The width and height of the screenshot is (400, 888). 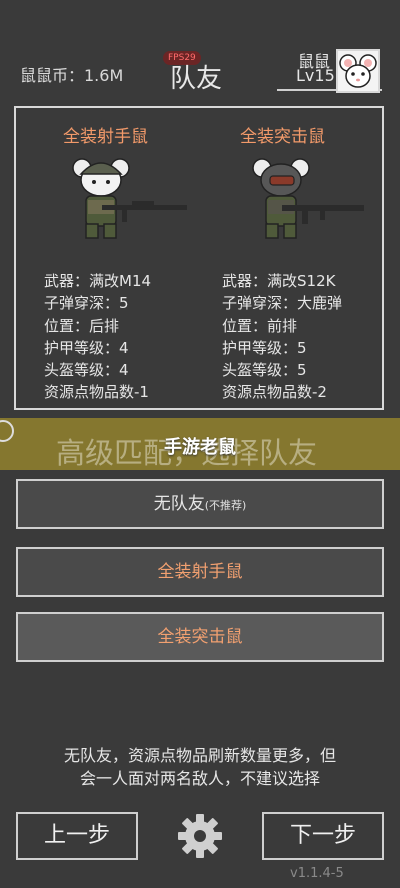 What do you see at coordinates (264, 347) in the screenshot?
I see `assault-stat-armor: 护甲等级：5` at bounding box center [264, 347].